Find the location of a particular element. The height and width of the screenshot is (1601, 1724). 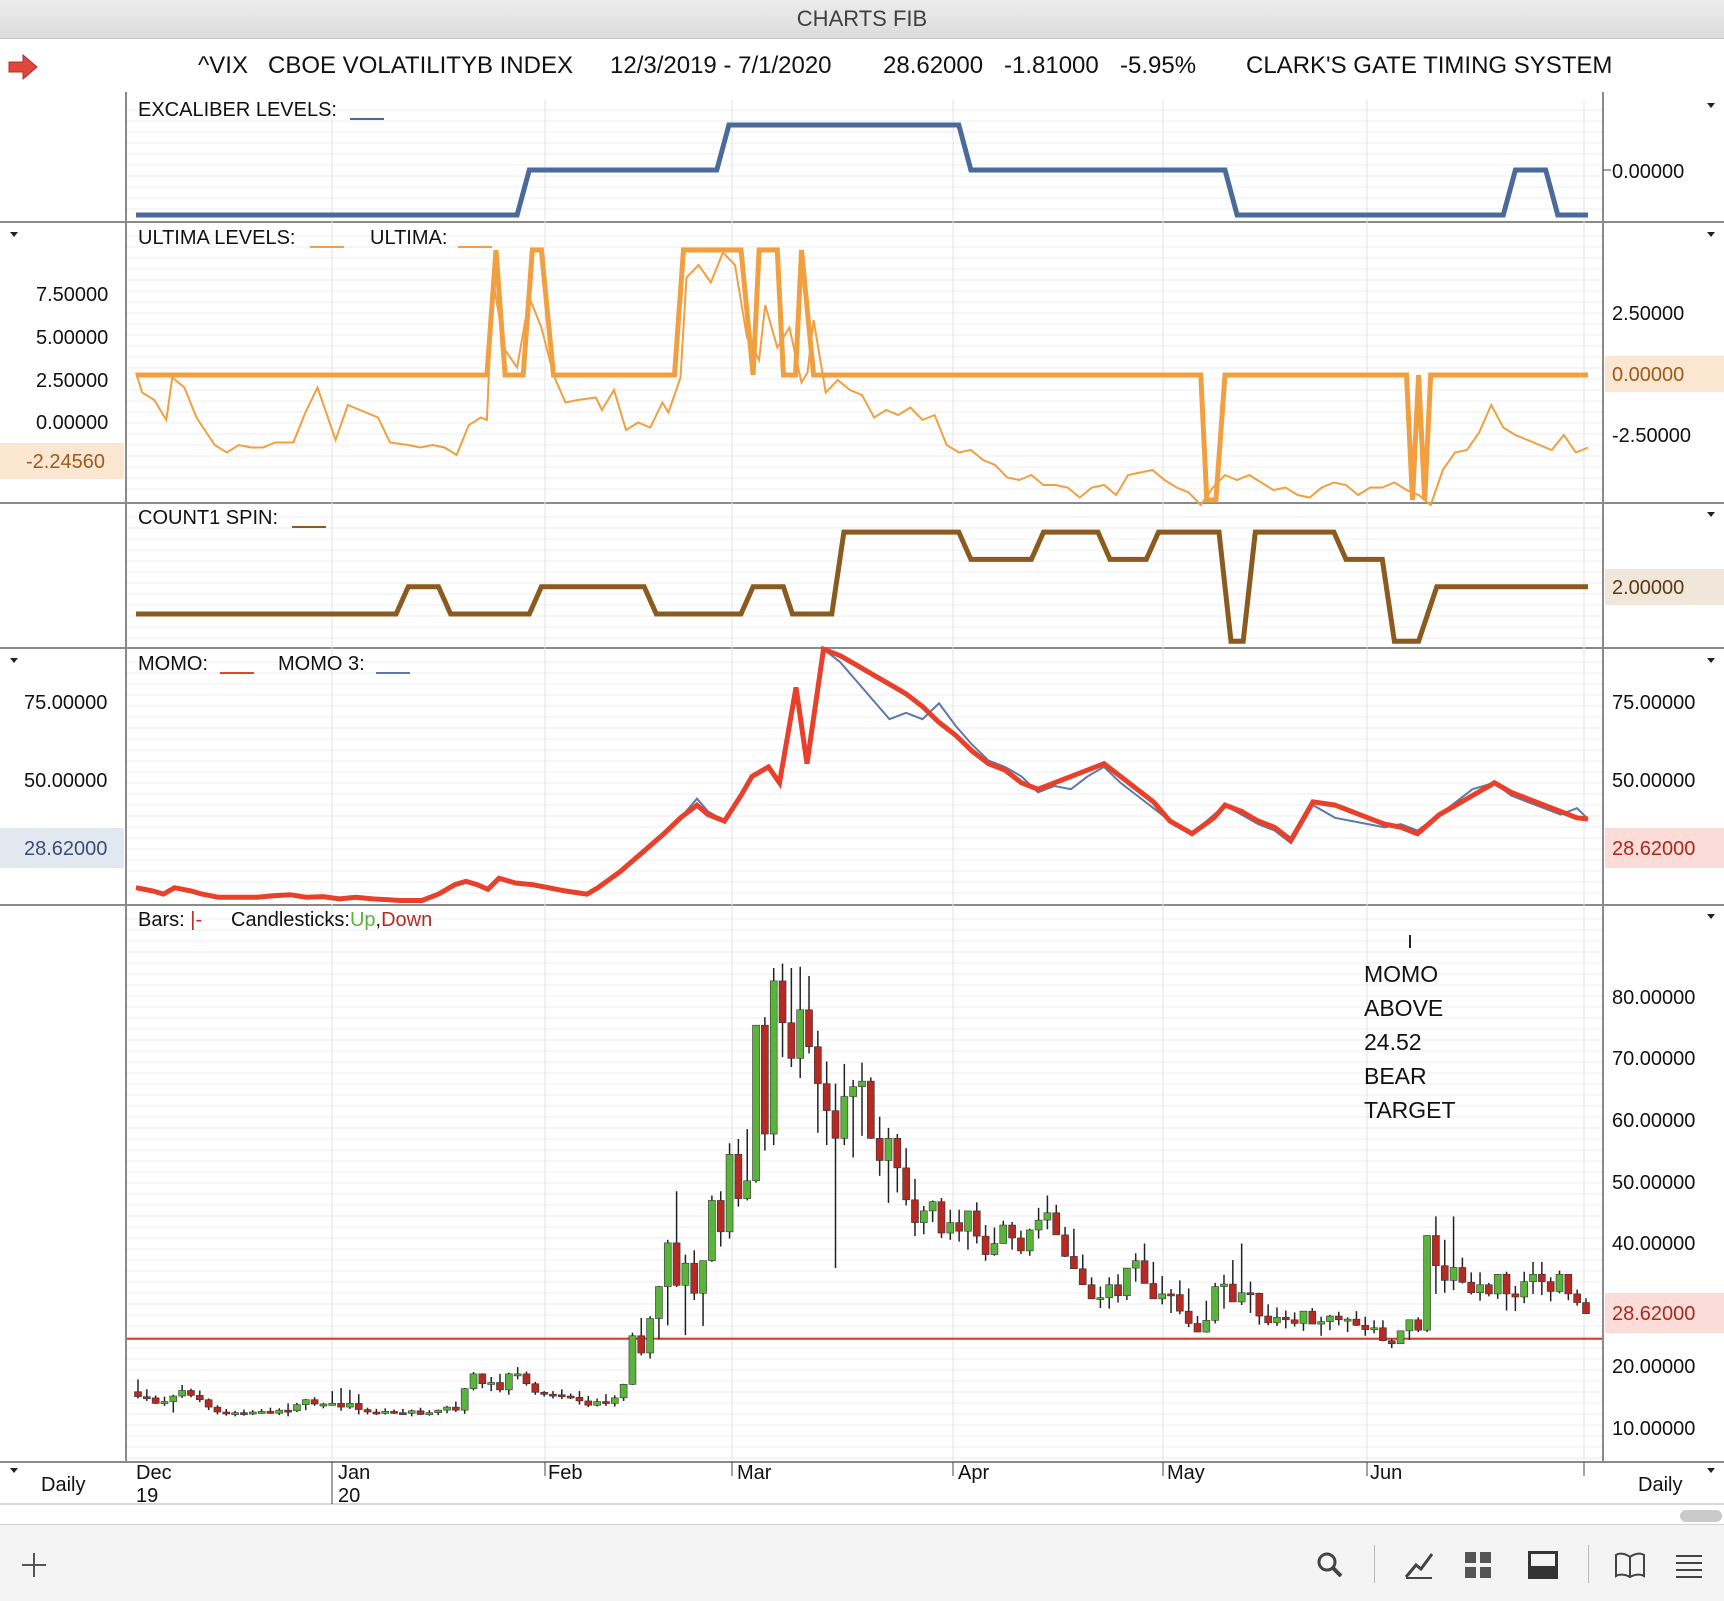

red-arrow-icon is located at coordinates (23, 67).